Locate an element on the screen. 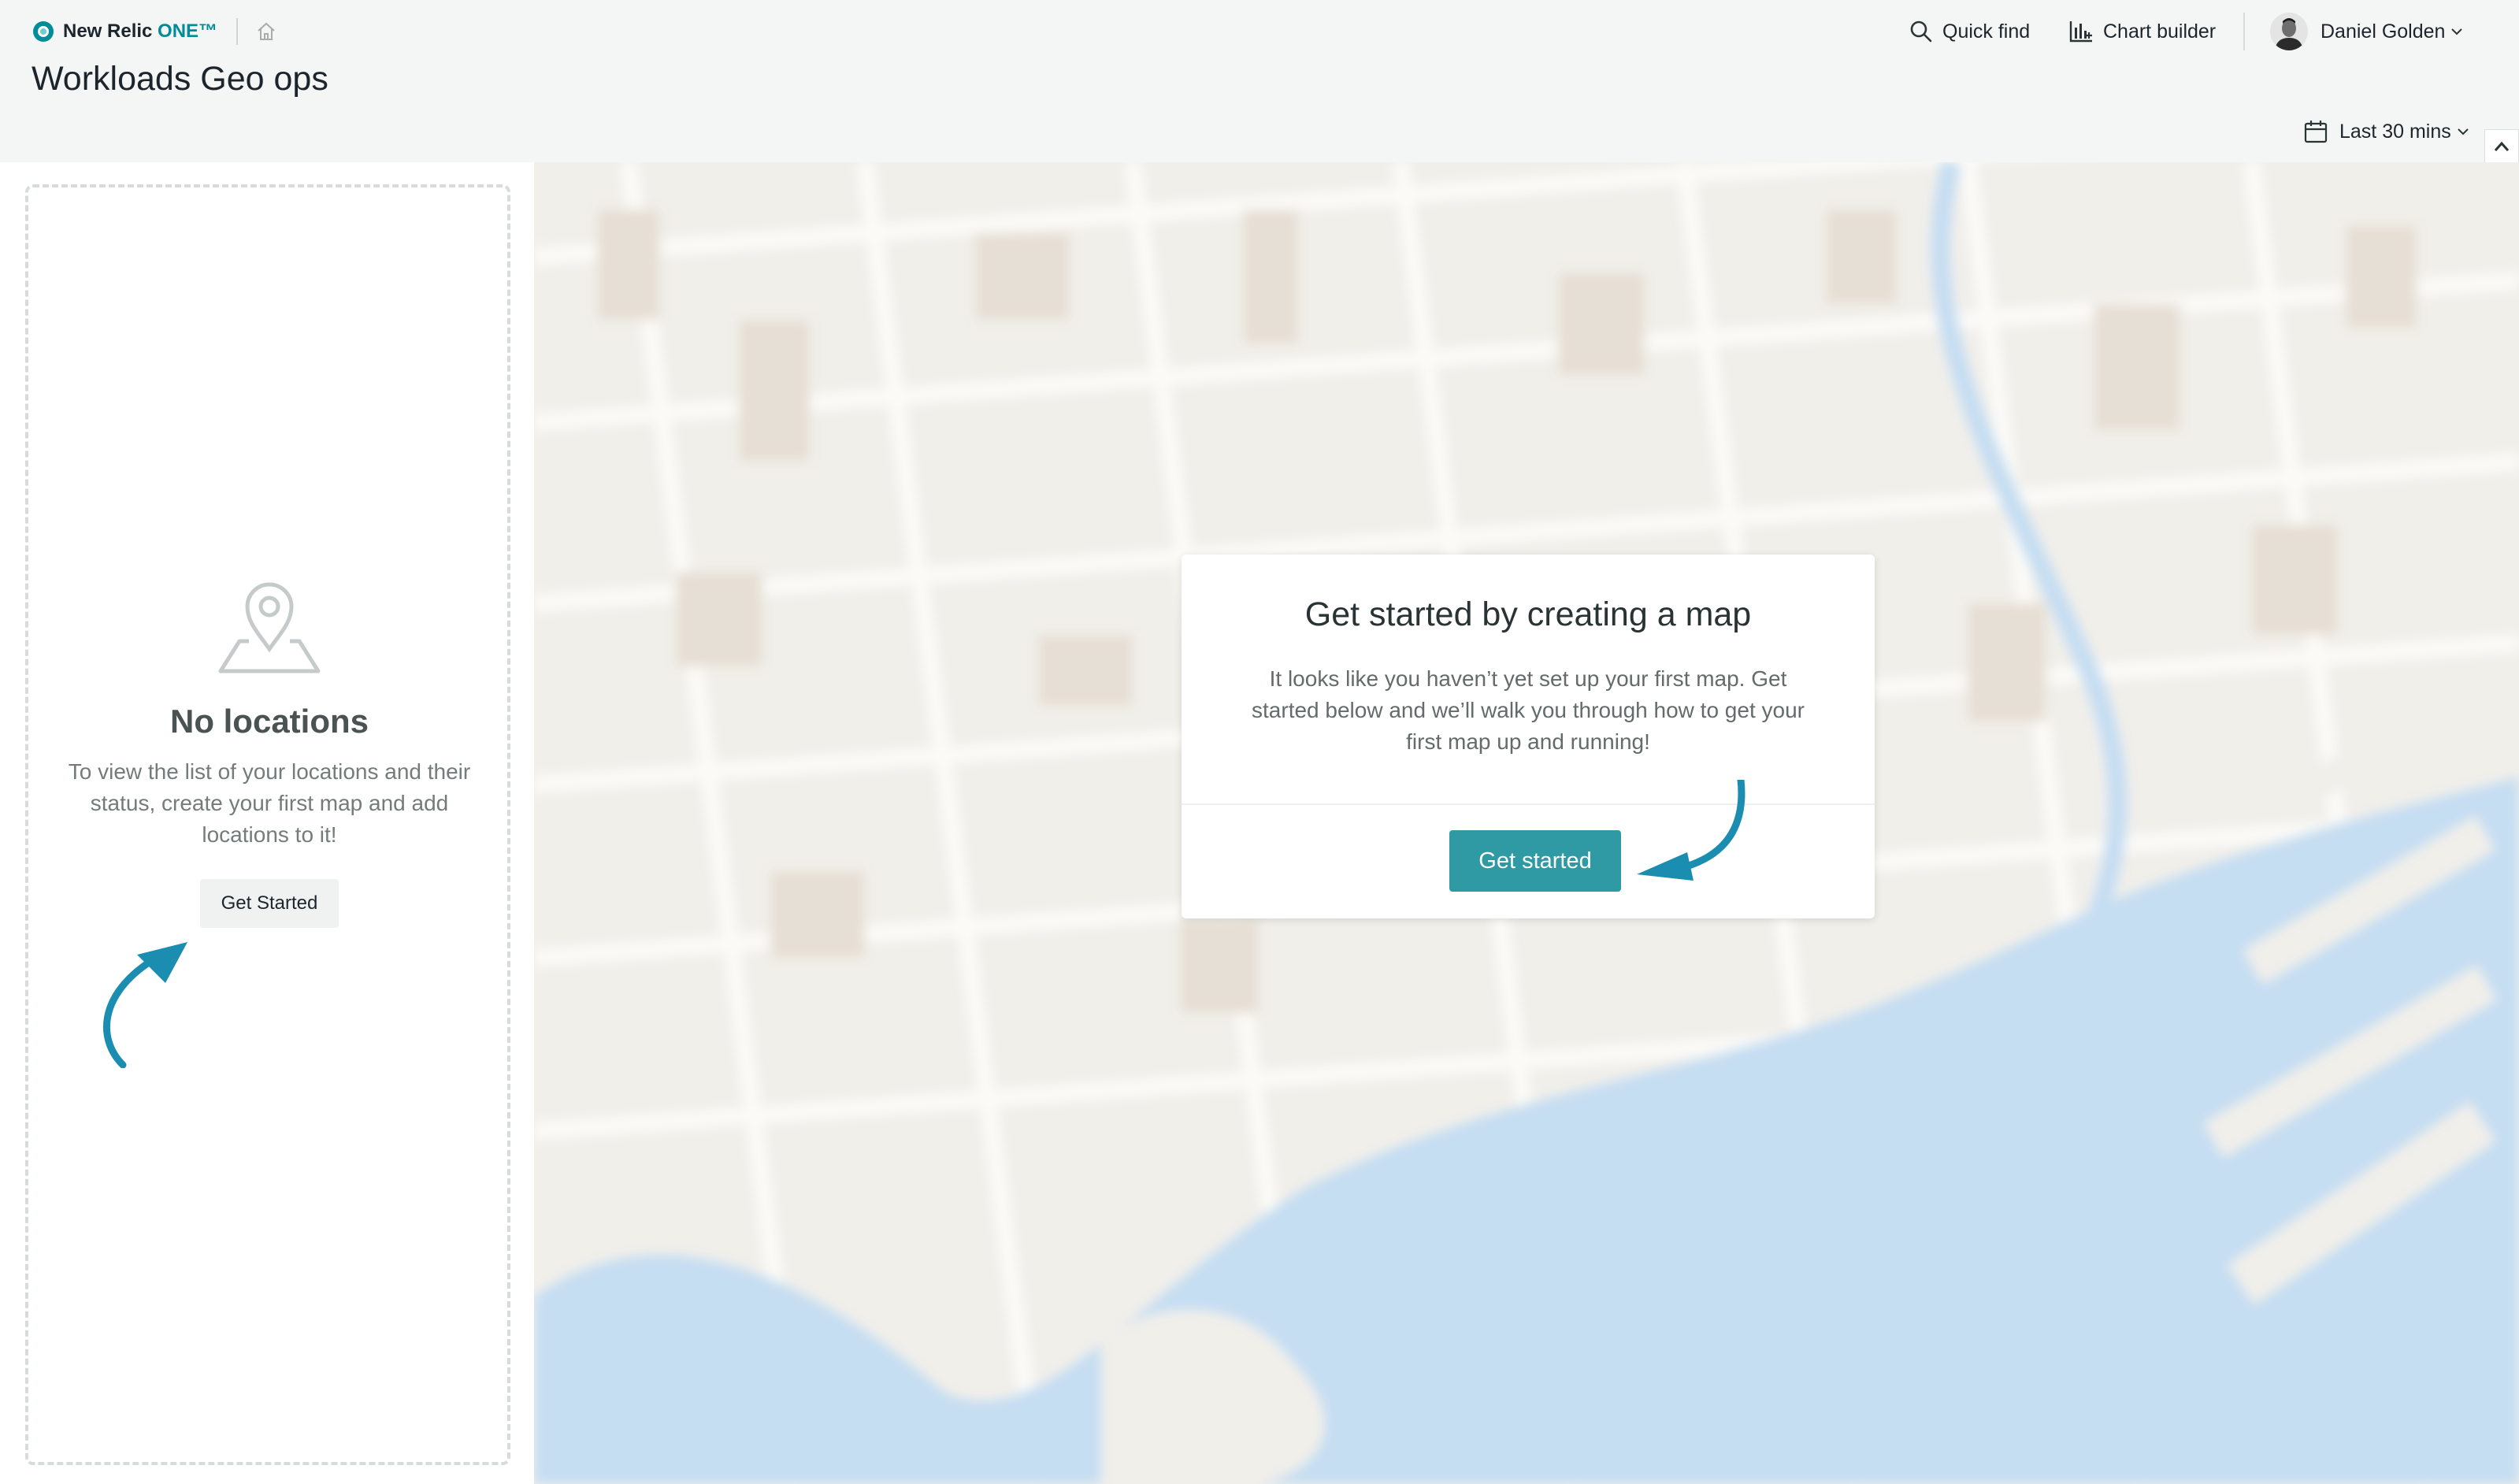  time-picker: Last 30 mins is located at coordinates (2386, 132).